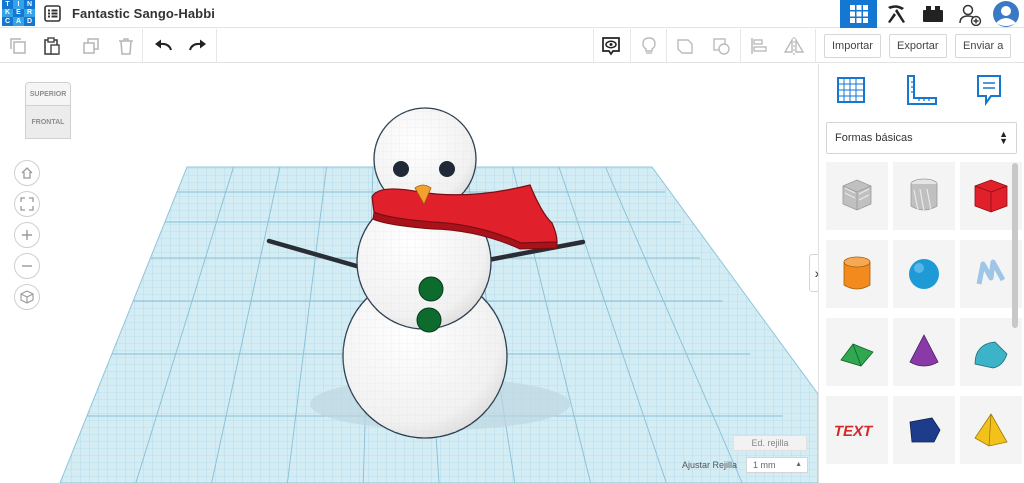  I want to click on polygon-icon, so click(925, 430).